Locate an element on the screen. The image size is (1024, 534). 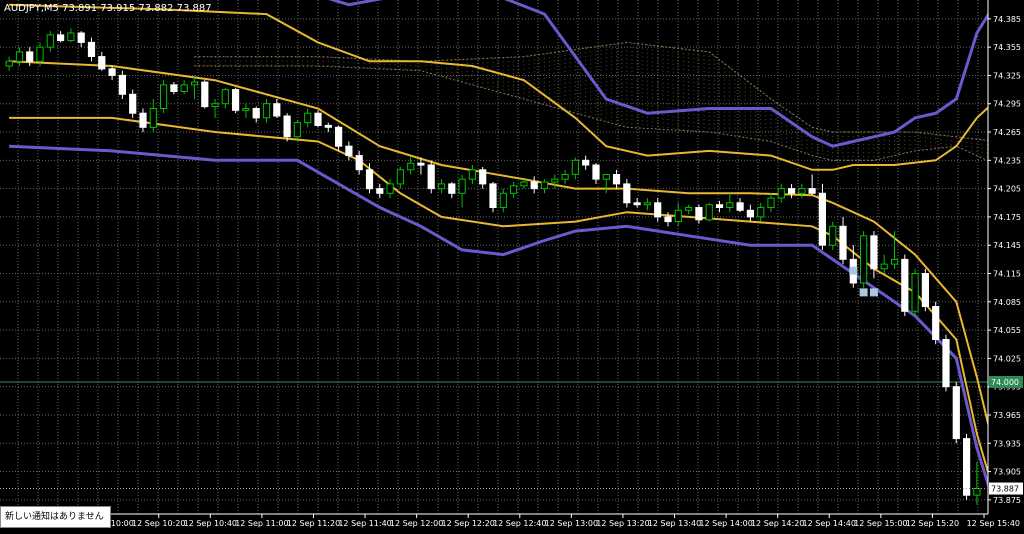
x-tick-label: 12 Sep 13:00 is located at coordinates (571, 523).